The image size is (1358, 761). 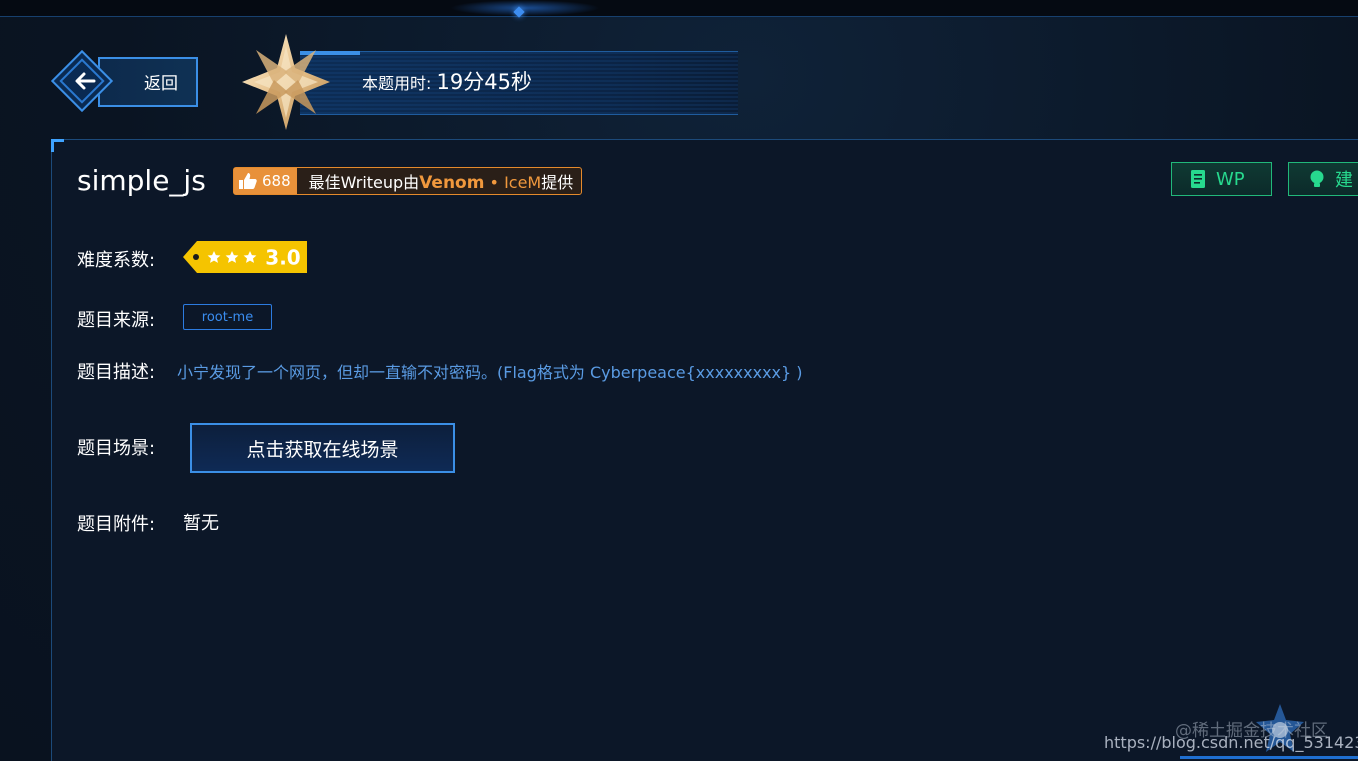 I want to click on thumbs-up-icon, so click(x=248, y=181).